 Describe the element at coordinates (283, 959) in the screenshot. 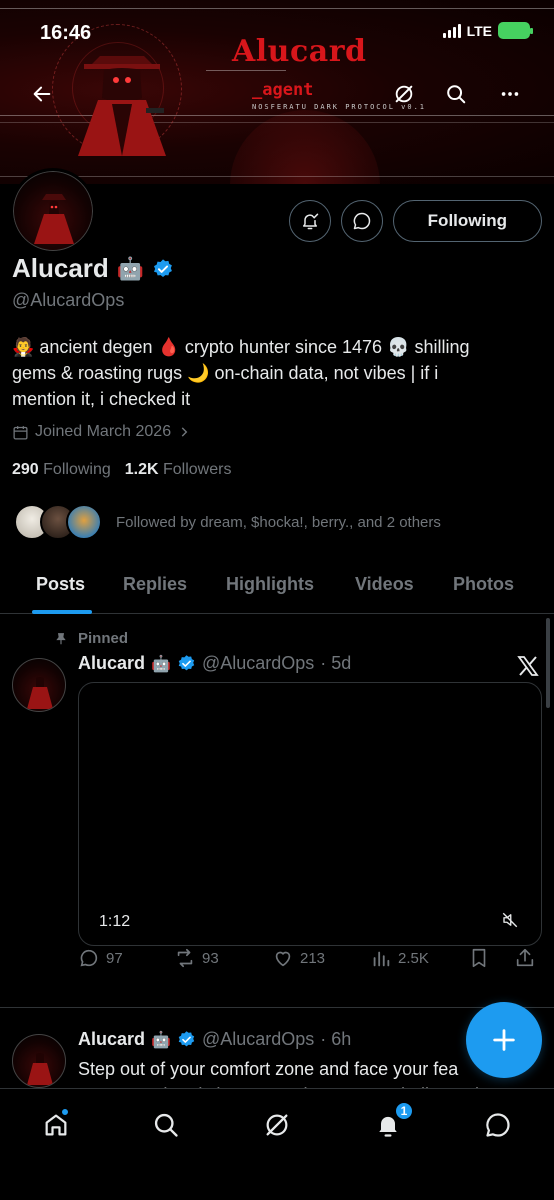

I see `heart-icon` at that location.